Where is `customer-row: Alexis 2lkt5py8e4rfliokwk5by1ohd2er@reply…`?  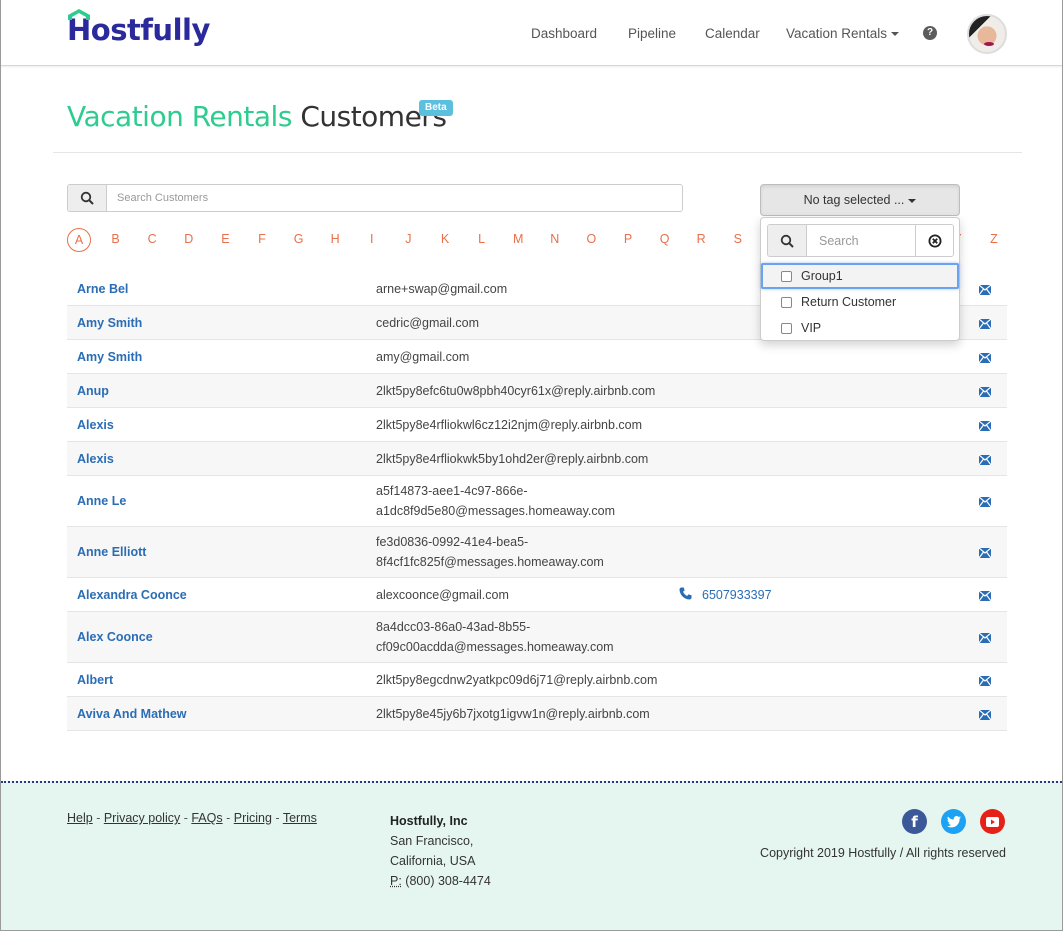 customer-row: Alexis 2lkt5py8e4rfliokwk5by1ohd2er@reply… is located at coordinates (537, 459).